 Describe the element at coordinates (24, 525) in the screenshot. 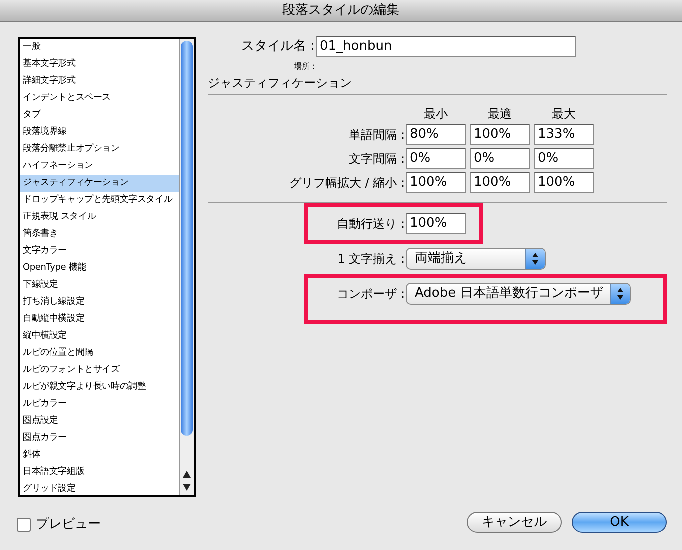

I see `preview-checkbox` at that location.